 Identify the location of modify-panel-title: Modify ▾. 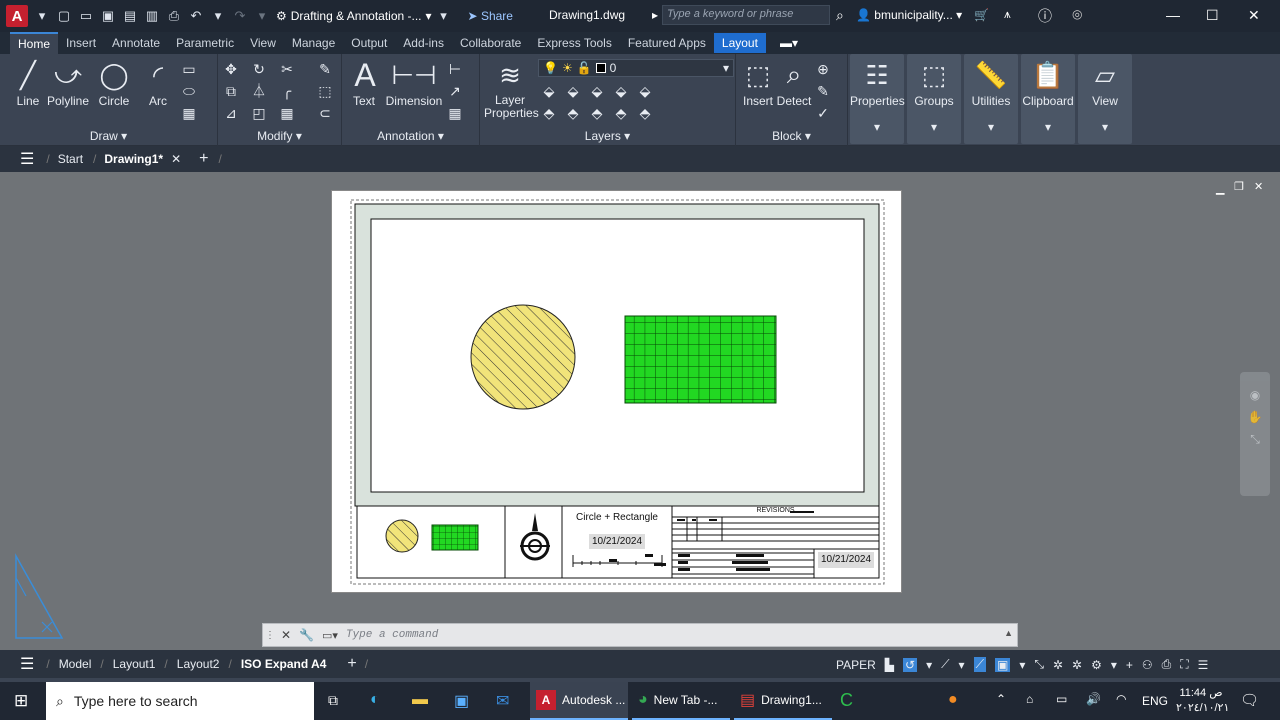
(279, 136).